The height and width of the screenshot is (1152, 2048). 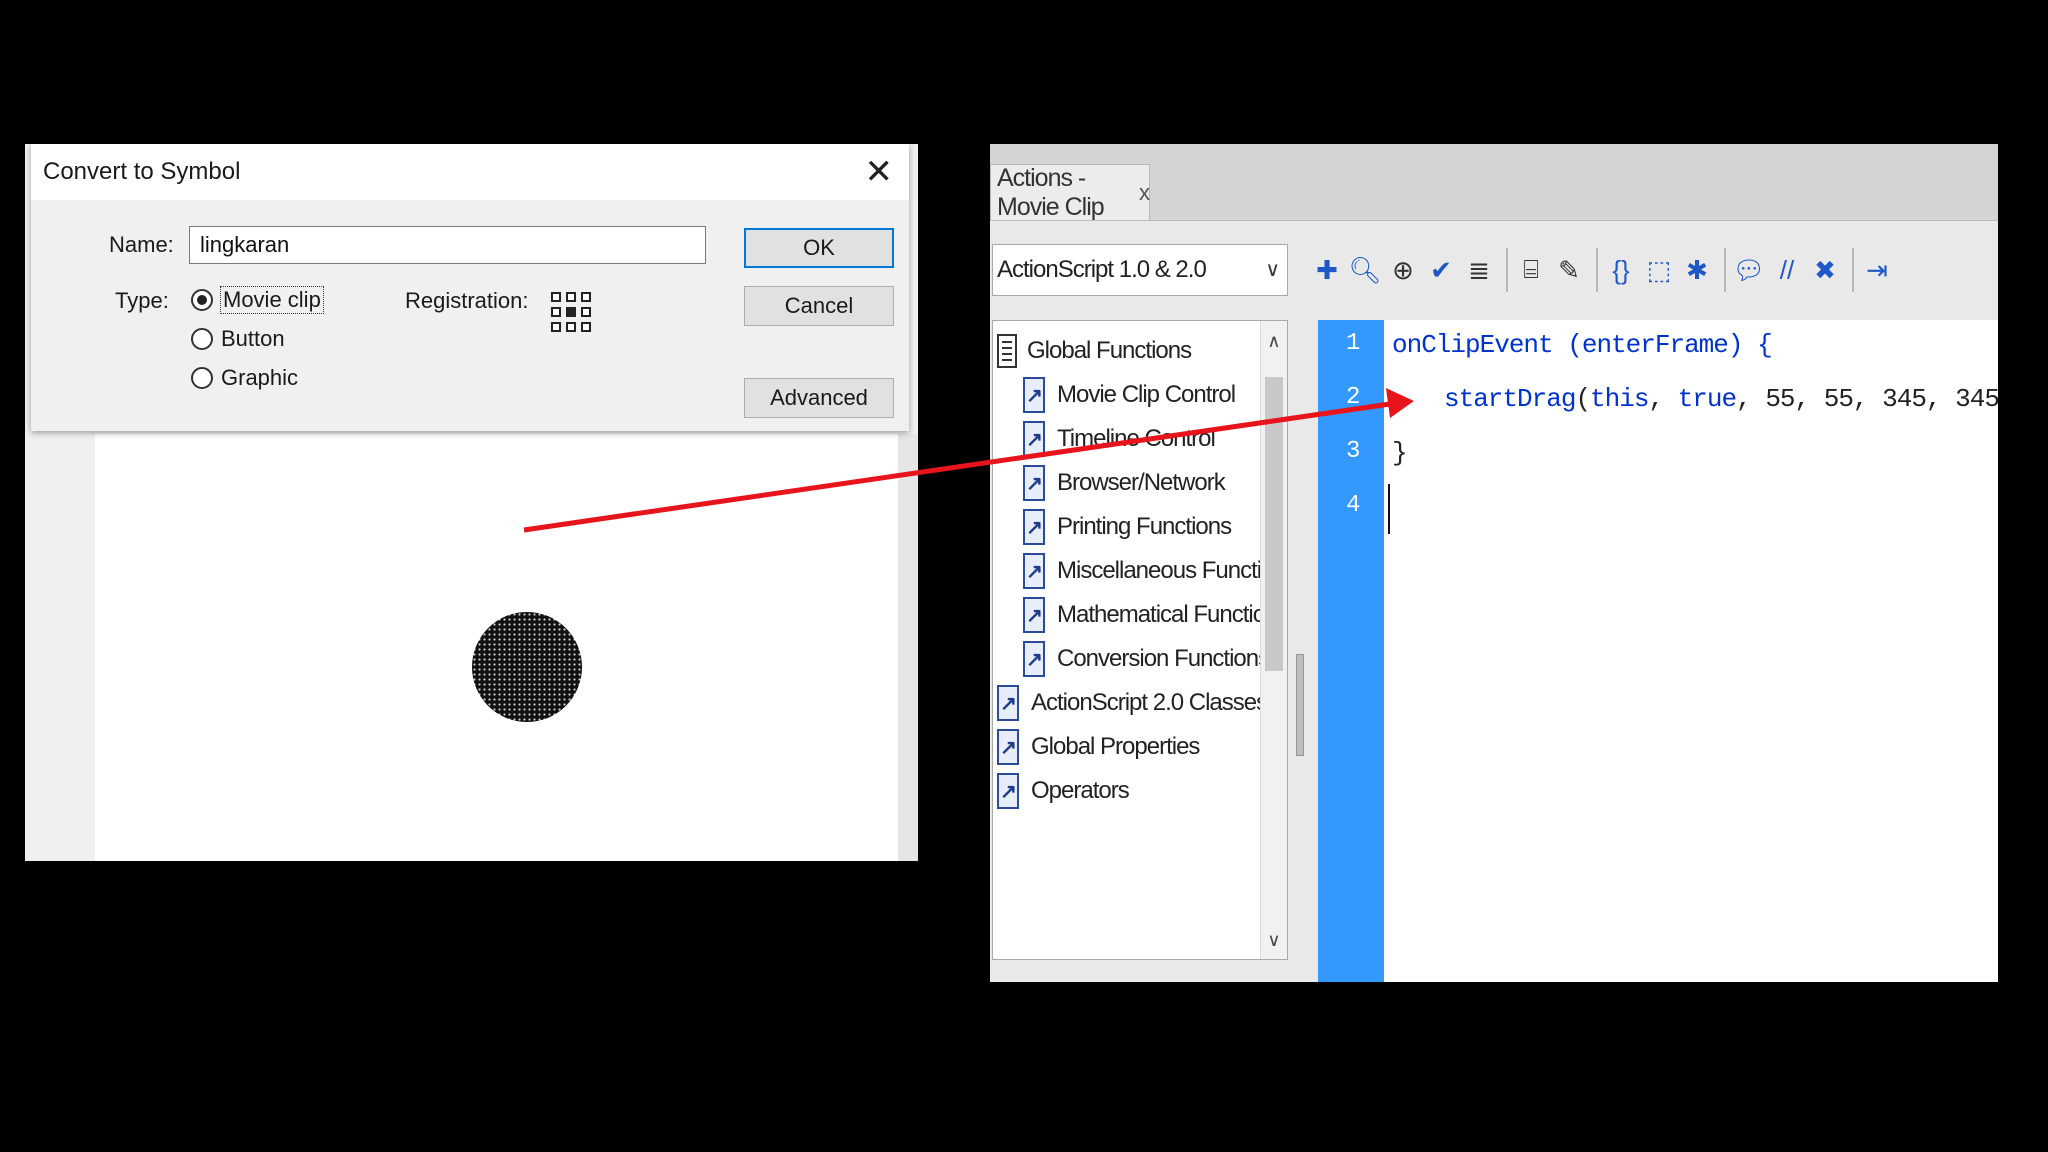 I want to click on type-radio-movie-clip: Movie clip, so click(x=257, y=300).